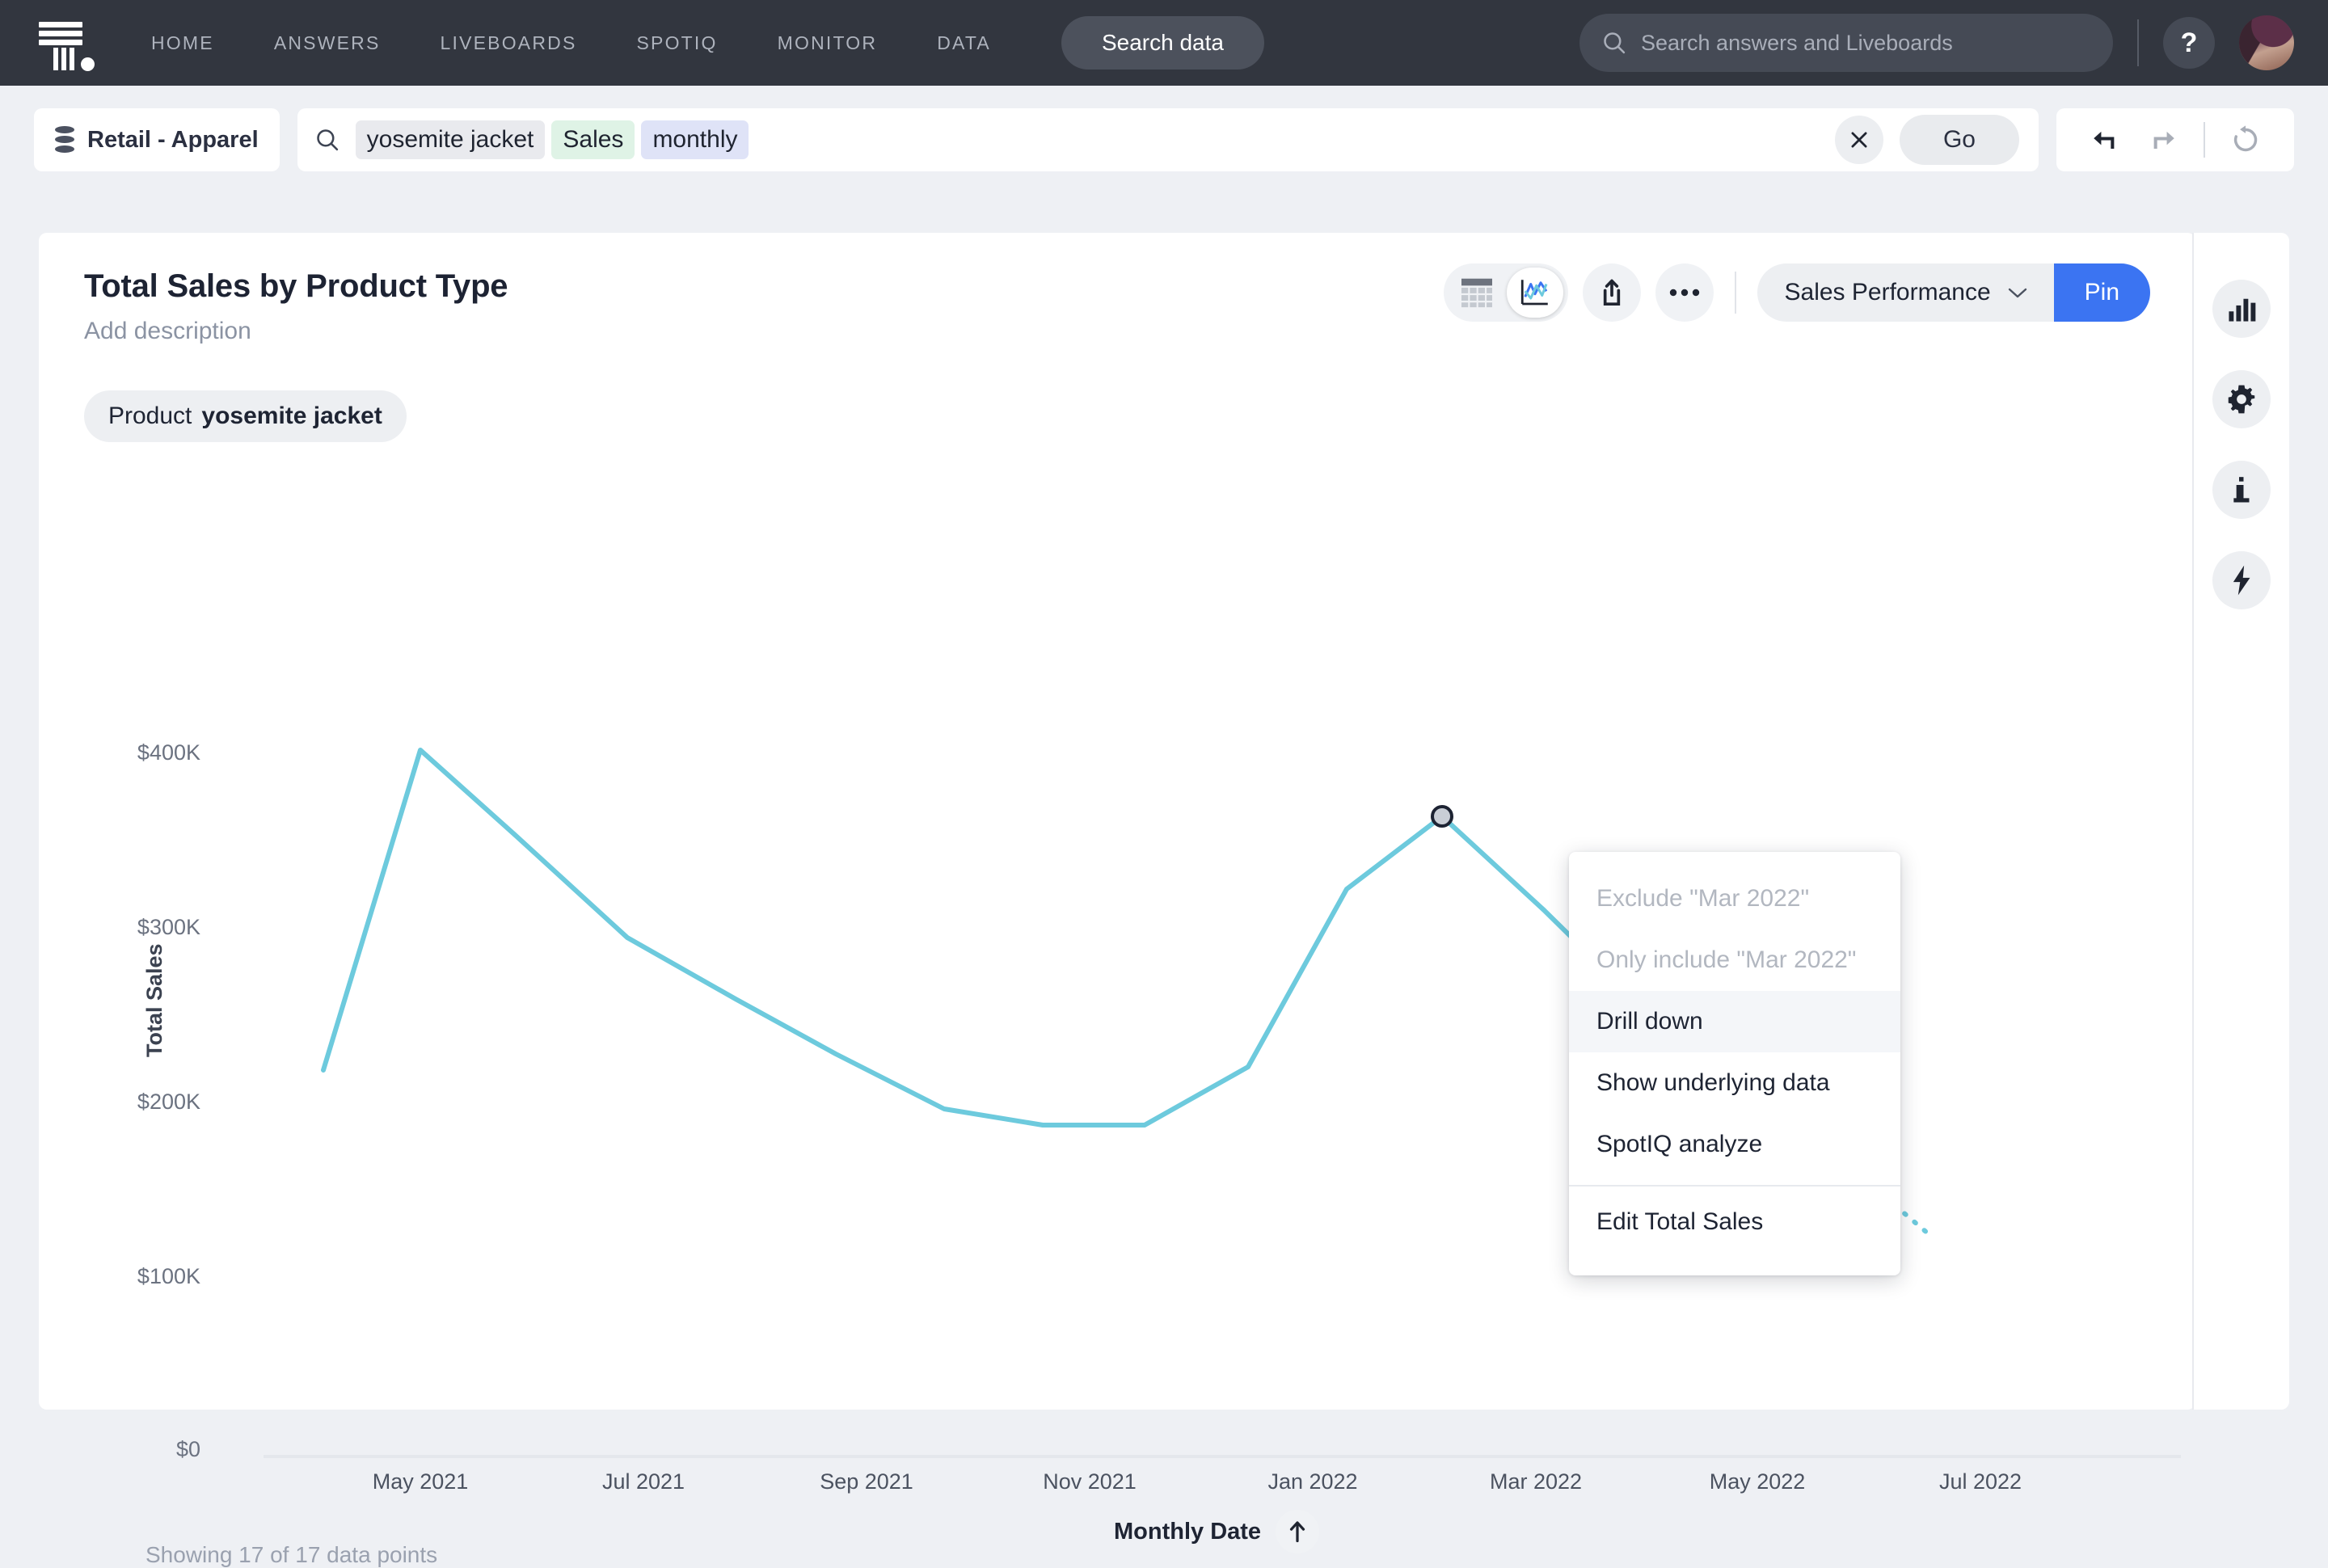 This screenshot has height=1568, width=2328. I want to click on y-axis-title: Total Sales, so click(155, 1000).